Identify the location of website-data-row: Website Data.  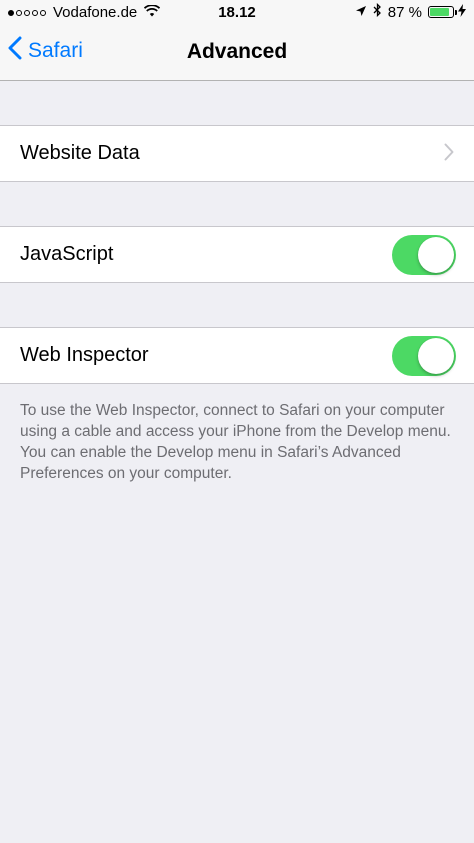
(237, 153).